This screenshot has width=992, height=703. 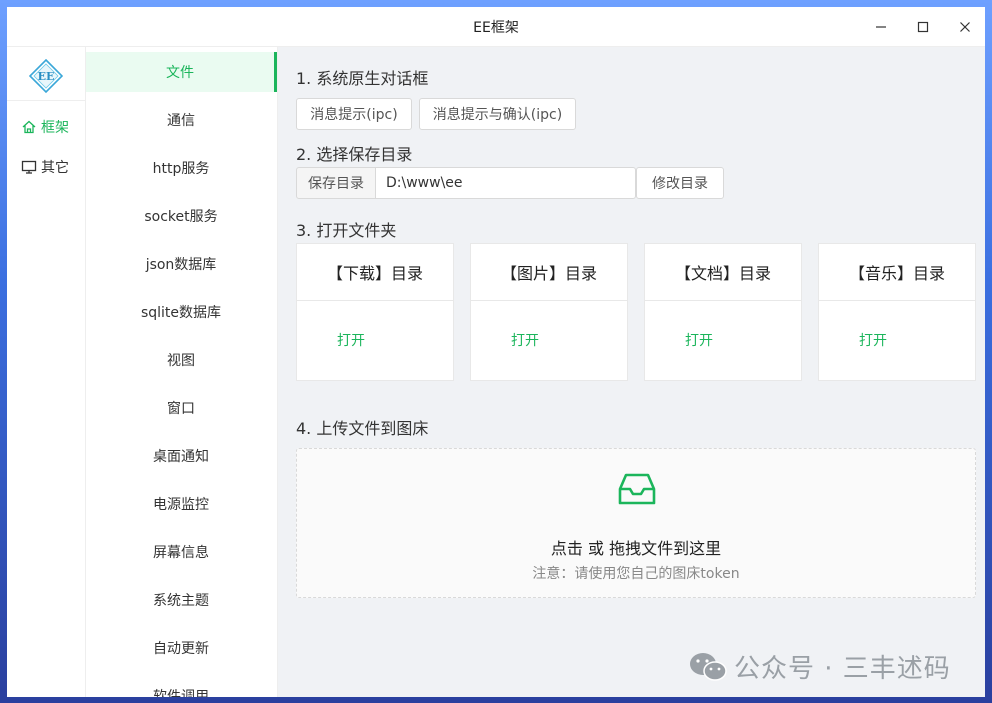 I want to click on save-dir-input: D:\www\ee, so click(x=506, y=183).